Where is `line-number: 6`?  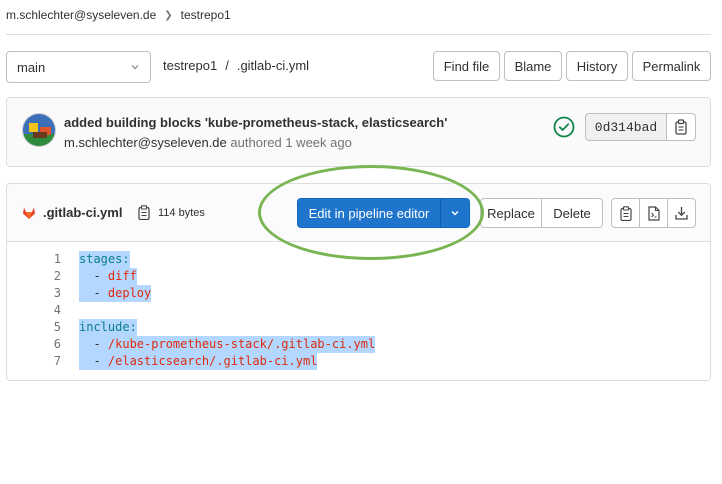 line-number: 6 is located at coordinates (34, 344).